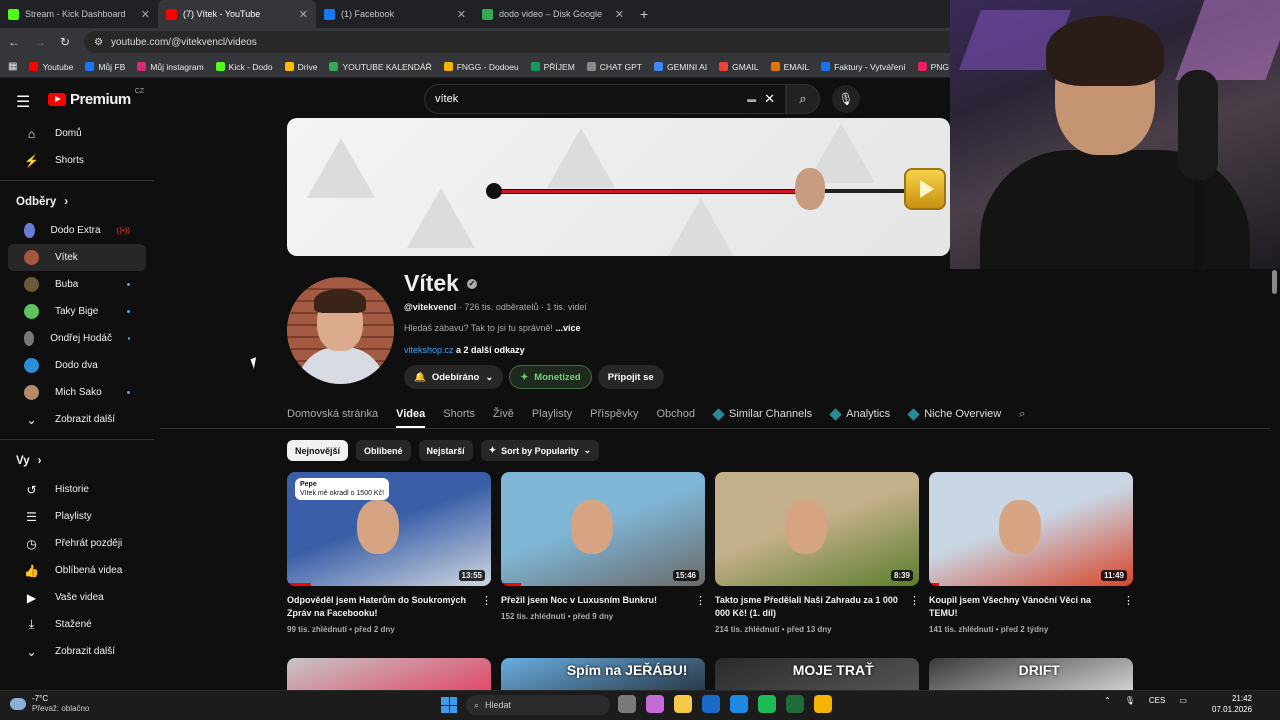  I want to click on video-thumbnail: MOJE TRAŤ, so click(817, 674).